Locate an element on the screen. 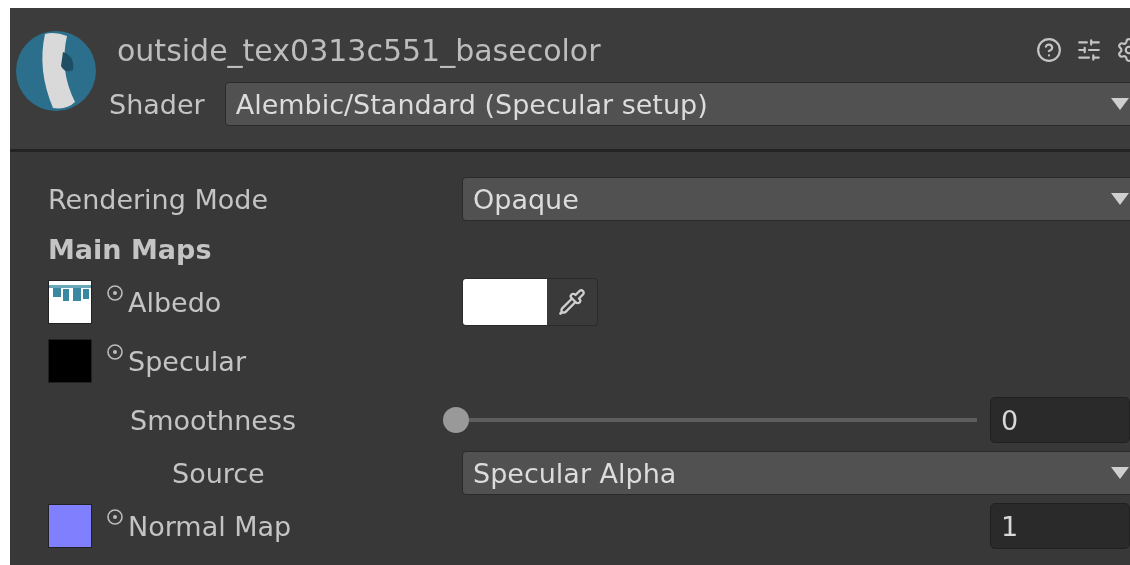  eyedropper-icon is located at coordinates (572, 302).